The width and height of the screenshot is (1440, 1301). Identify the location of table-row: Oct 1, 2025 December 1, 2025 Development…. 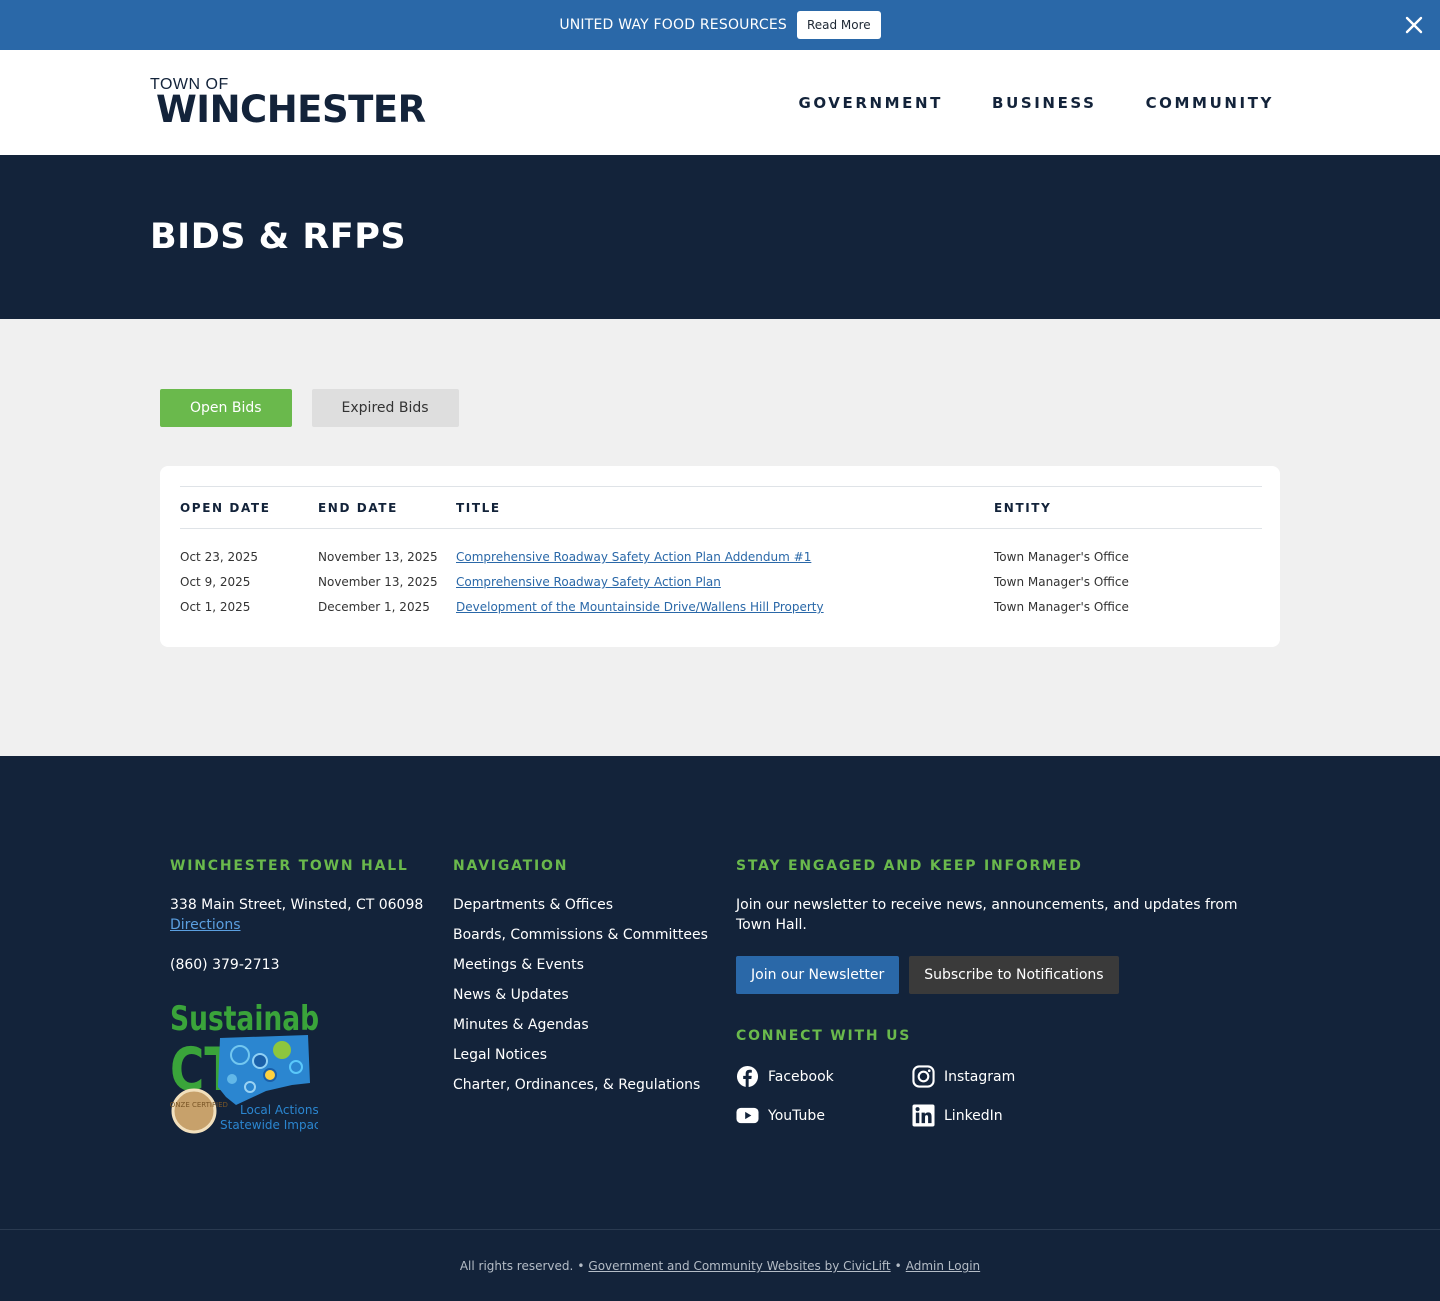
(721, 607).